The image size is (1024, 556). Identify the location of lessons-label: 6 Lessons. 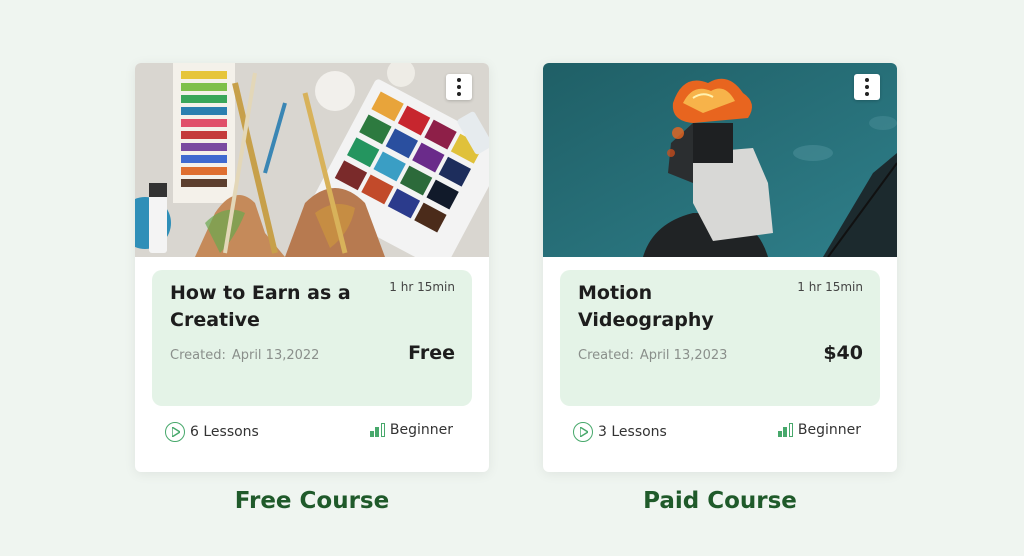
(224, 432).